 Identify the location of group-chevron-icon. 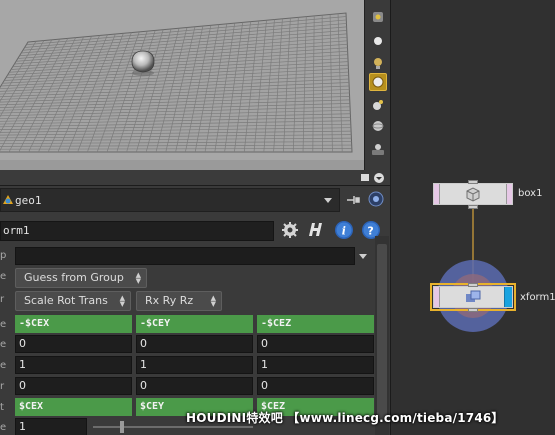
(363, 256).